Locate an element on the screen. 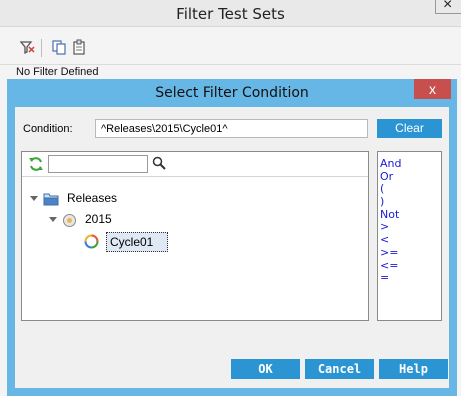 The image size is (461, 396). operator-item: > is located at coordinates (410, 227).